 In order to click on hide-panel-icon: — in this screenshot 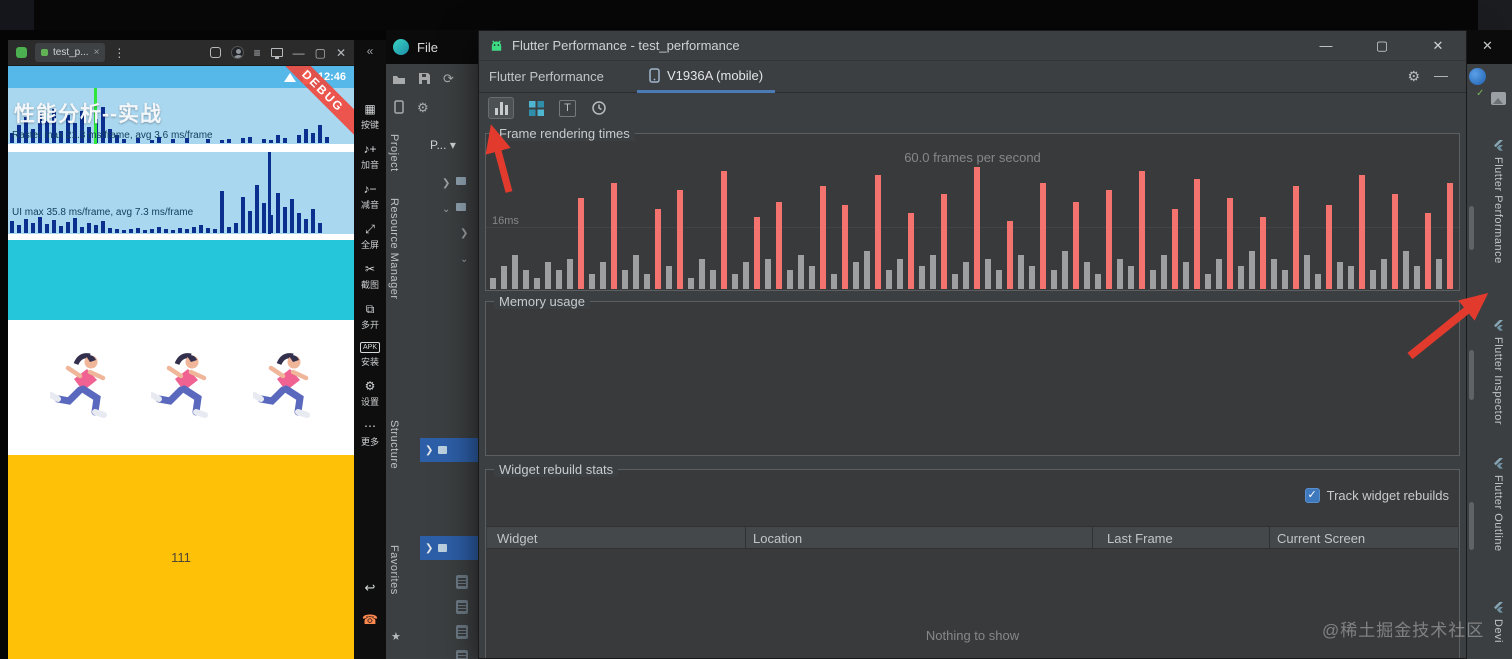, I will do `click(1441, 75)`.